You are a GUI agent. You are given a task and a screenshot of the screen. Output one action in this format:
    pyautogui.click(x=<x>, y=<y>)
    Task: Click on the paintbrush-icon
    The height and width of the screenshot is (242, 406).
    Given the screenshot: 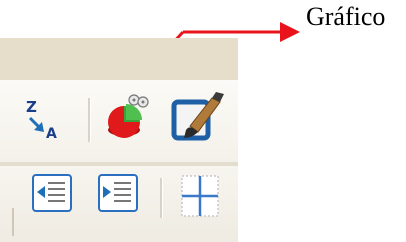 What is the action you would take?
    pyautogui.click(x=197, y=116)
    